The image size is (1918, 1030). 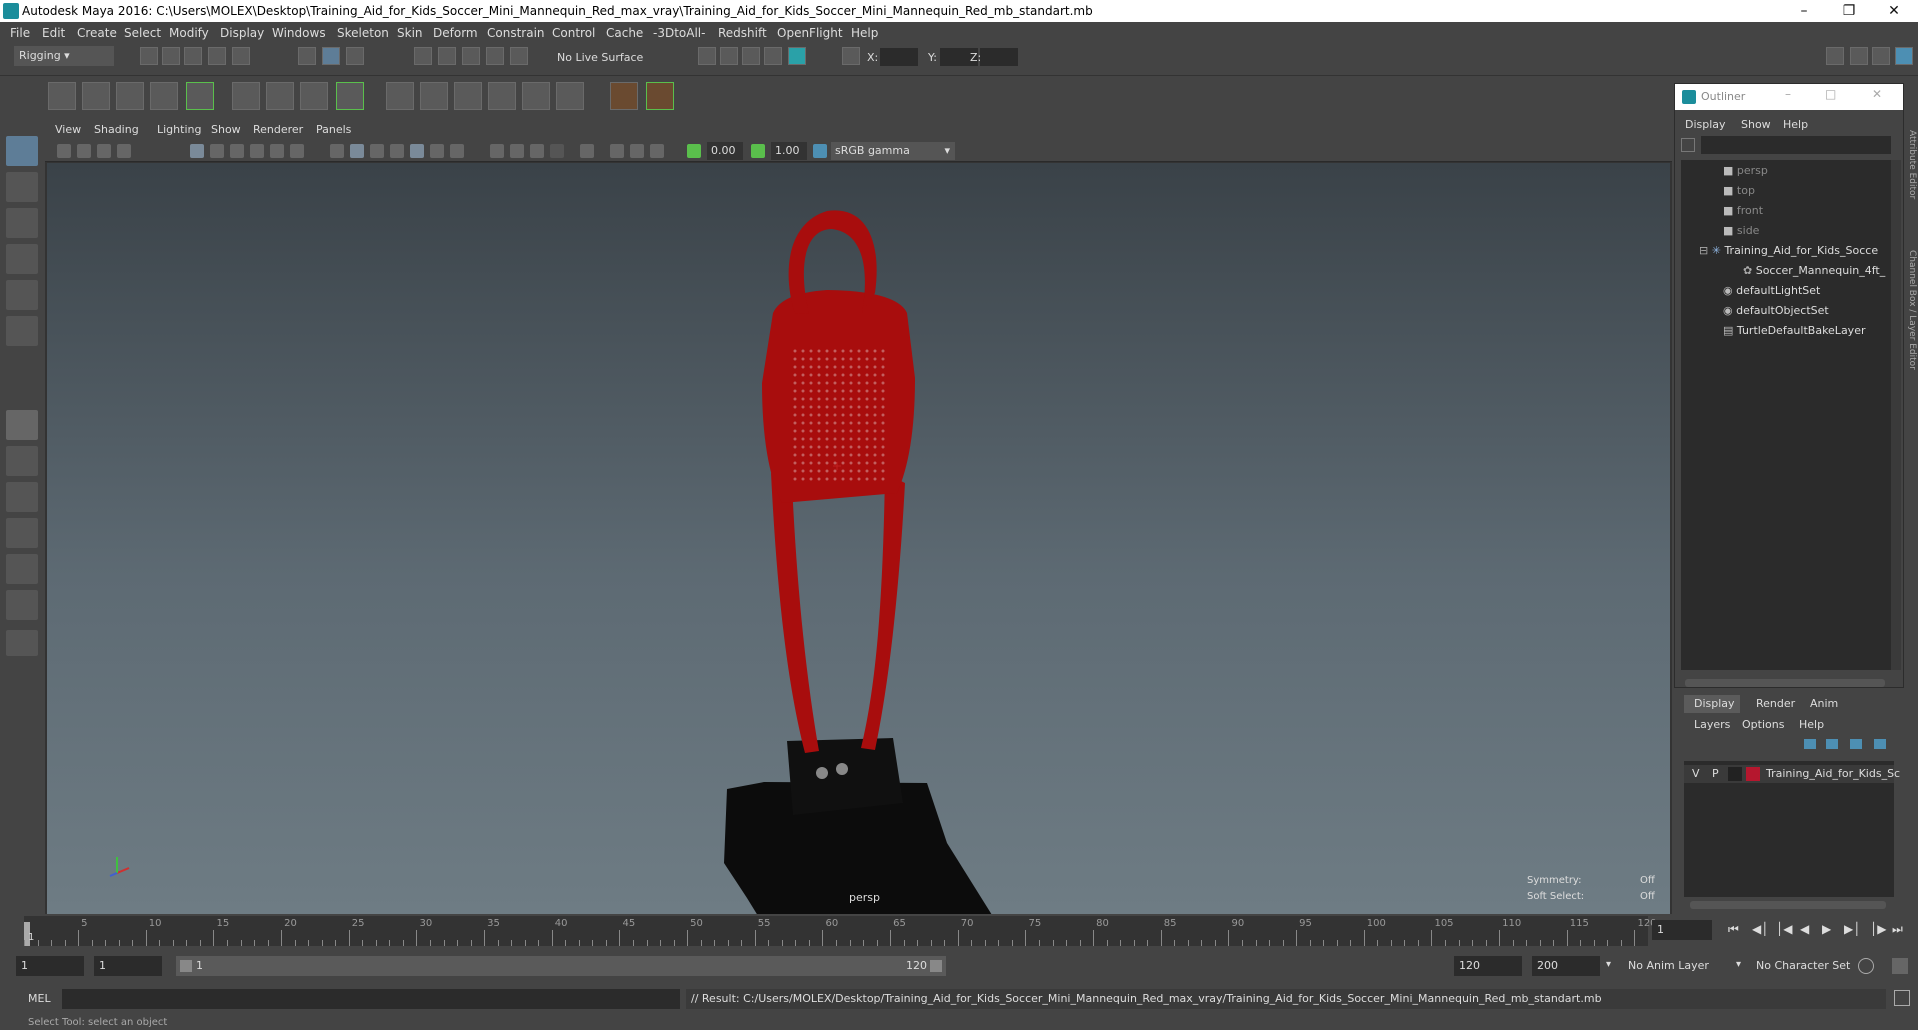 I want to click on render-view-icon, so click(x=707, y=56).